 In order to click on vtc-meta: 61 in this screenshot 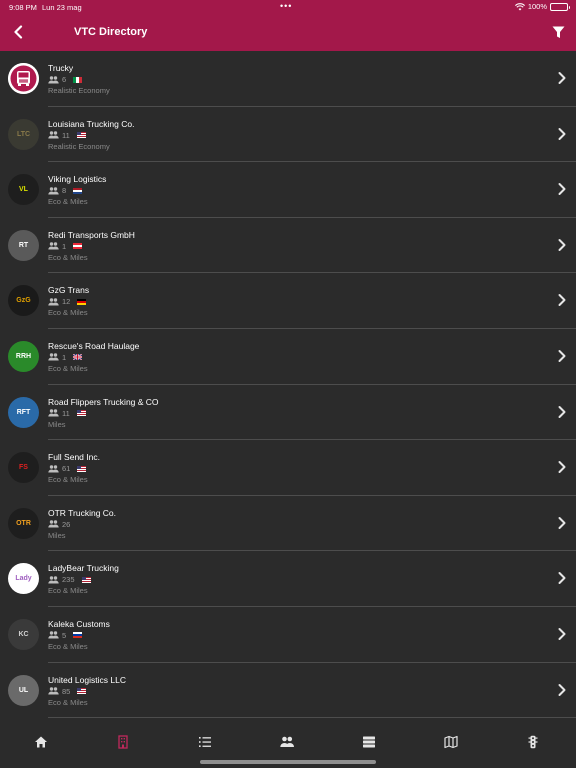, I will do `click(67, 469)`.